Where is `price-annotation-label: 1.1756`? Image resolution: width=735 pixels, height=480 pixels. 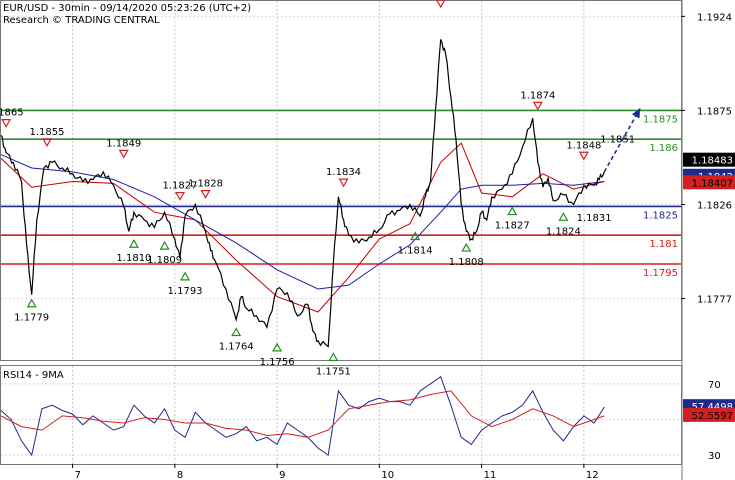
price-annotation-label: 1.1756 is located at coordinates (277, 362).